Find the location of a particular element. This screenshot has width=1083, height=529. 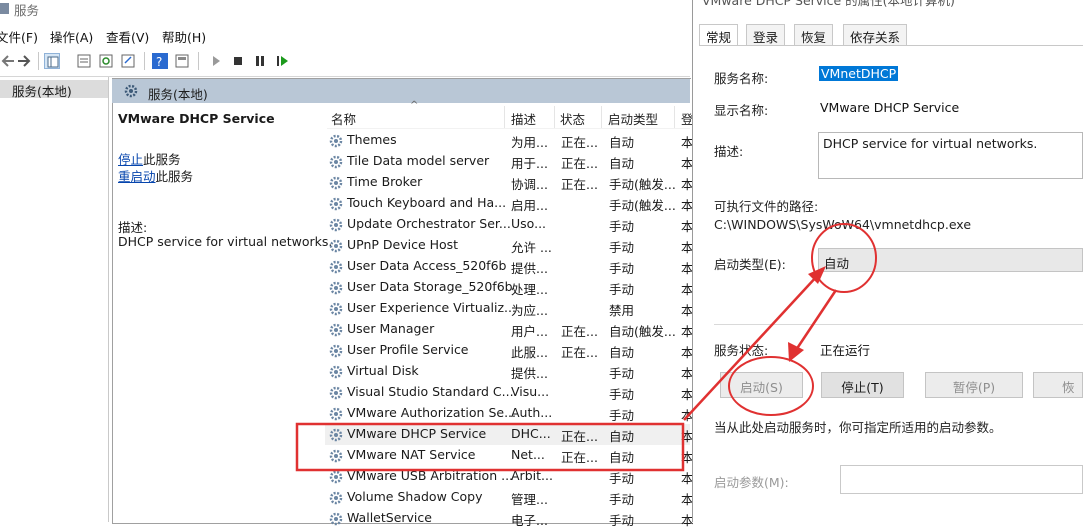

service-startup-cell: 禁用 is located at coordinates (622, 310).